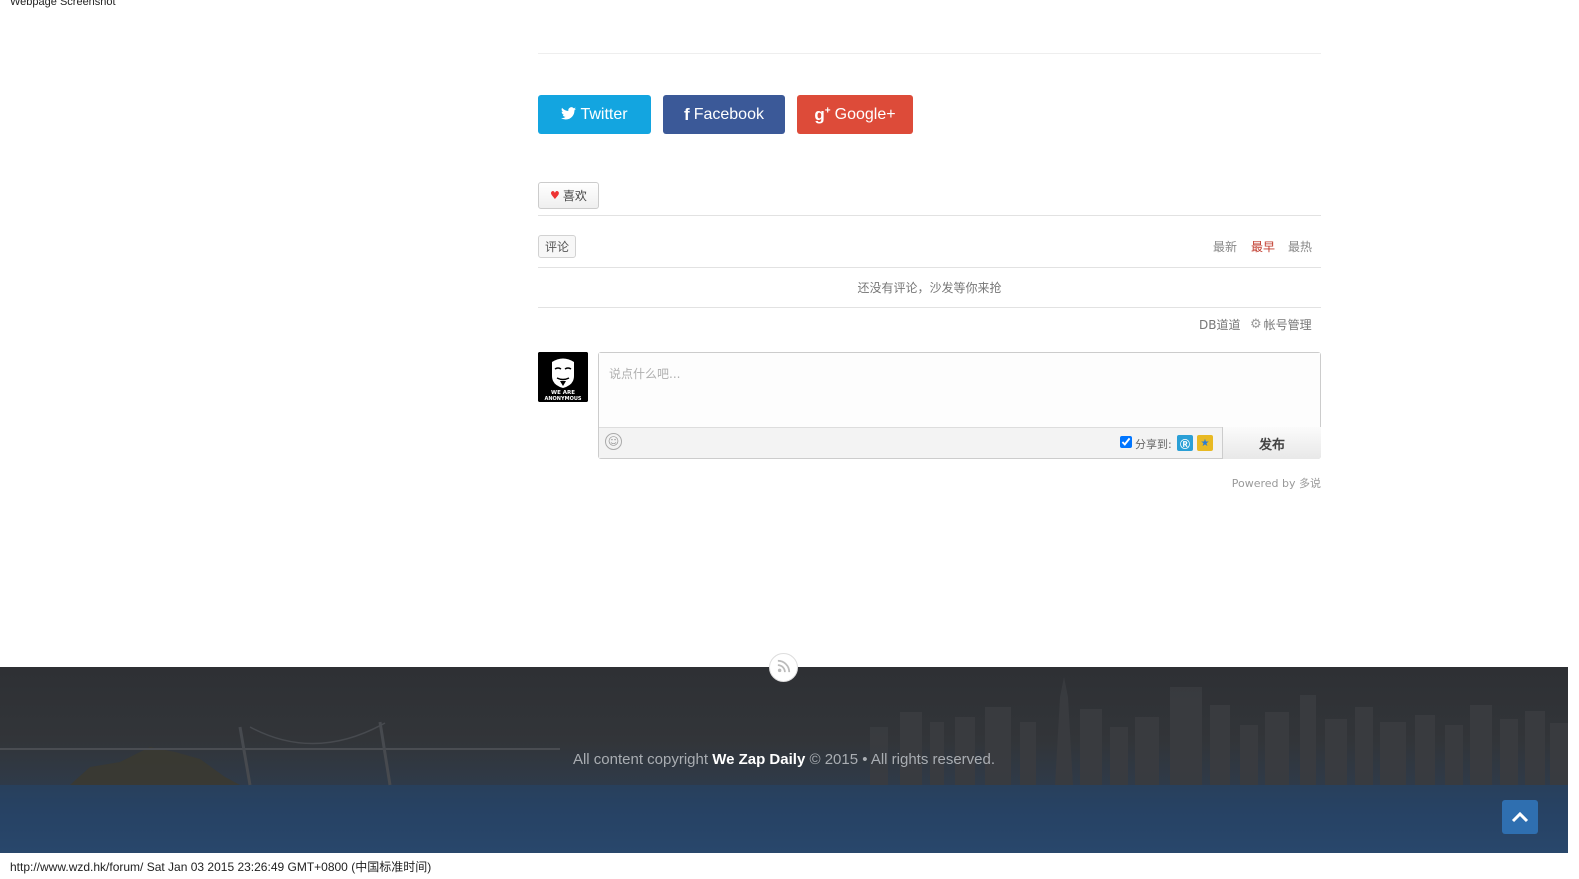 The width and height of the screenshot is (1579, 879). What do you see at coordinates (902, 759) in the screenshot?
I see `copyright-suffix: © 2015 • All rights reserved.` at bounding box center [902, 759].